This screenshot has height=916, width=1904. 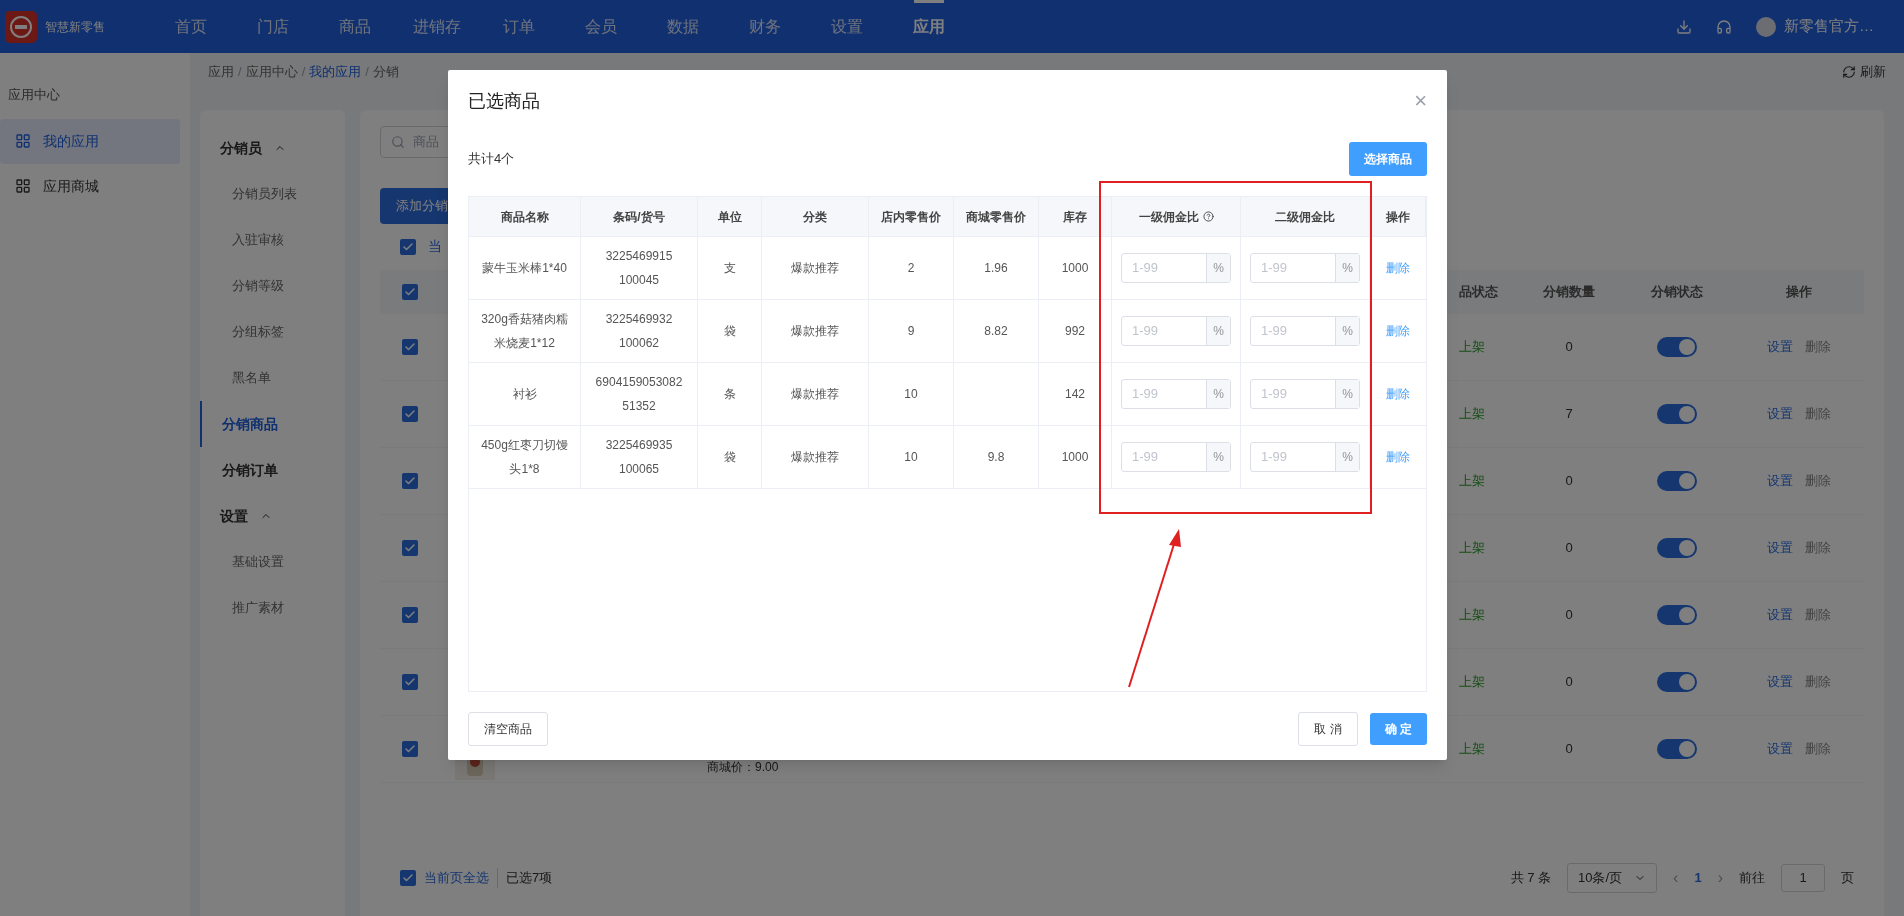 What do you see at coordinates (437, 26) in the screenshot?
I see `nav-tab: 进销存` at bounding box center [437, 26].